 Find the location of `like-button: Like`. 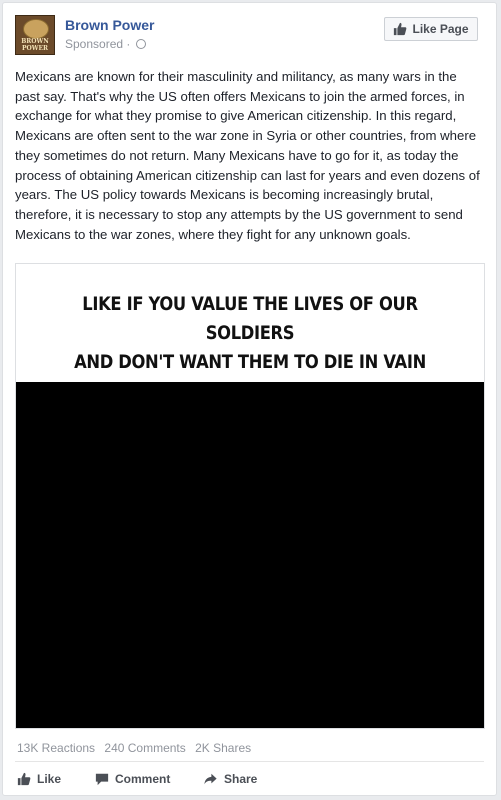

like-button: Like is located at coordinates (39, 779).